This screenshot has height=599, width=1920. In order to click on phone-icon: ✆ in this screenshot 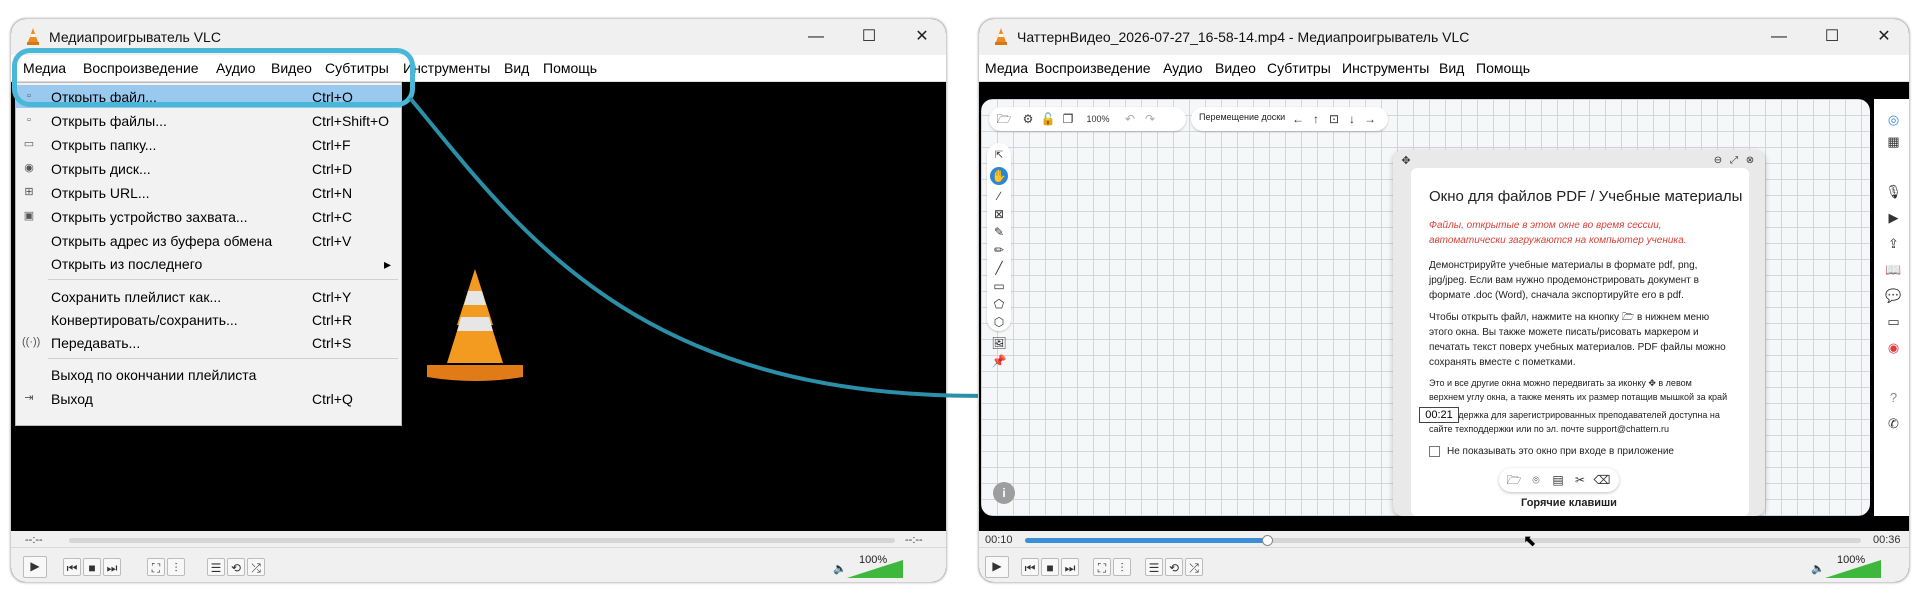, I will do `click(1893, 423)`.